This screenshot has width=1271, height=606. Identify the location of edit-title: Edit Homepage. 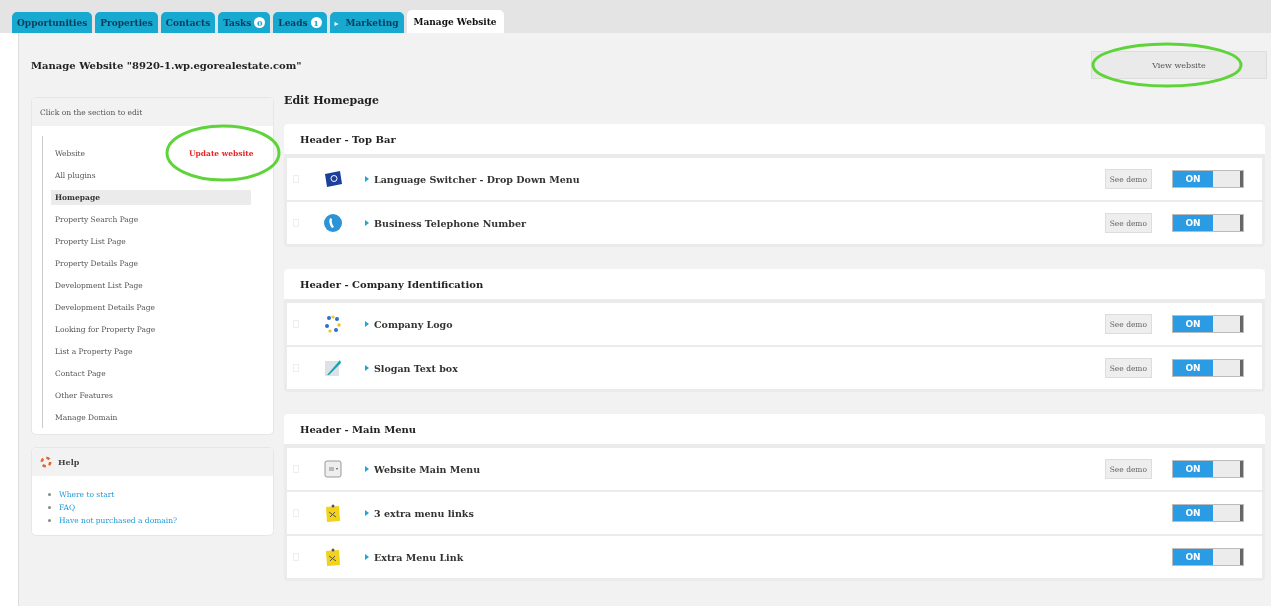
(332, 101).